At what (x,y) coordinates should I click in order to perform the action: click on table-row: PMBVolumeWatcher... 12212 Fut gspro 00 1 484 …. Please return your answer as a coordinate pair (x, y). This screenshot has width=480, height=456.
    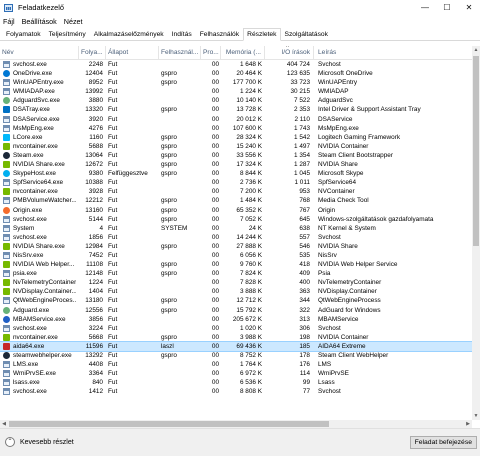
    Looking at the image, I should click on (240, 200).